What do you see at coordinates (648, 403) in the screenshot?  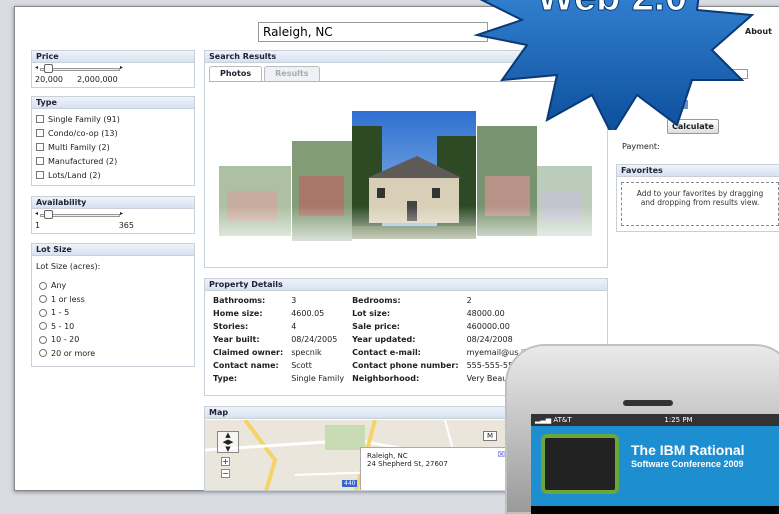 I see `phone-speaker` at bounding box center [648, 403].